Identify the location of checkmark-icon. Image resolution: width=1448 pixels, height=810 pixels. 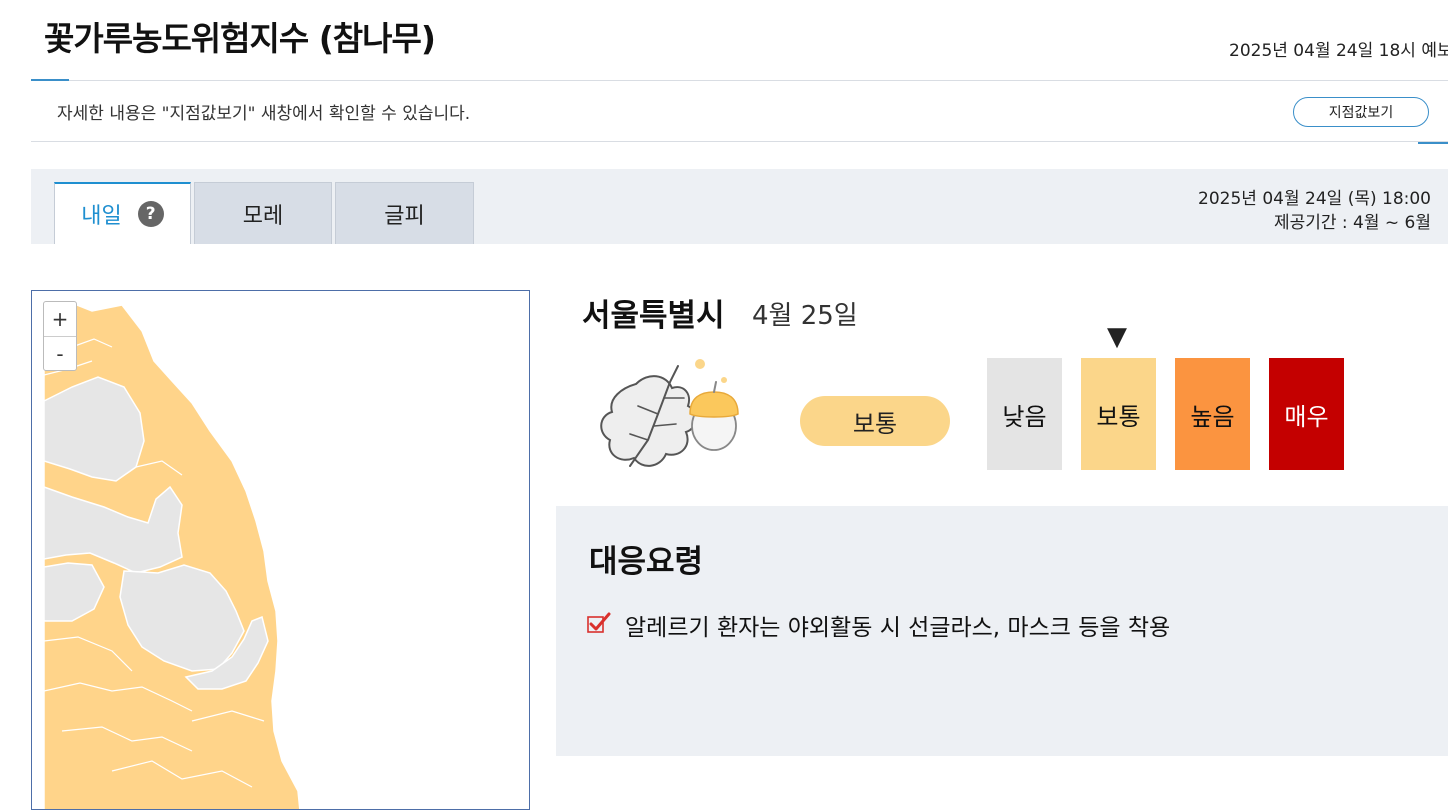
(599, 623).